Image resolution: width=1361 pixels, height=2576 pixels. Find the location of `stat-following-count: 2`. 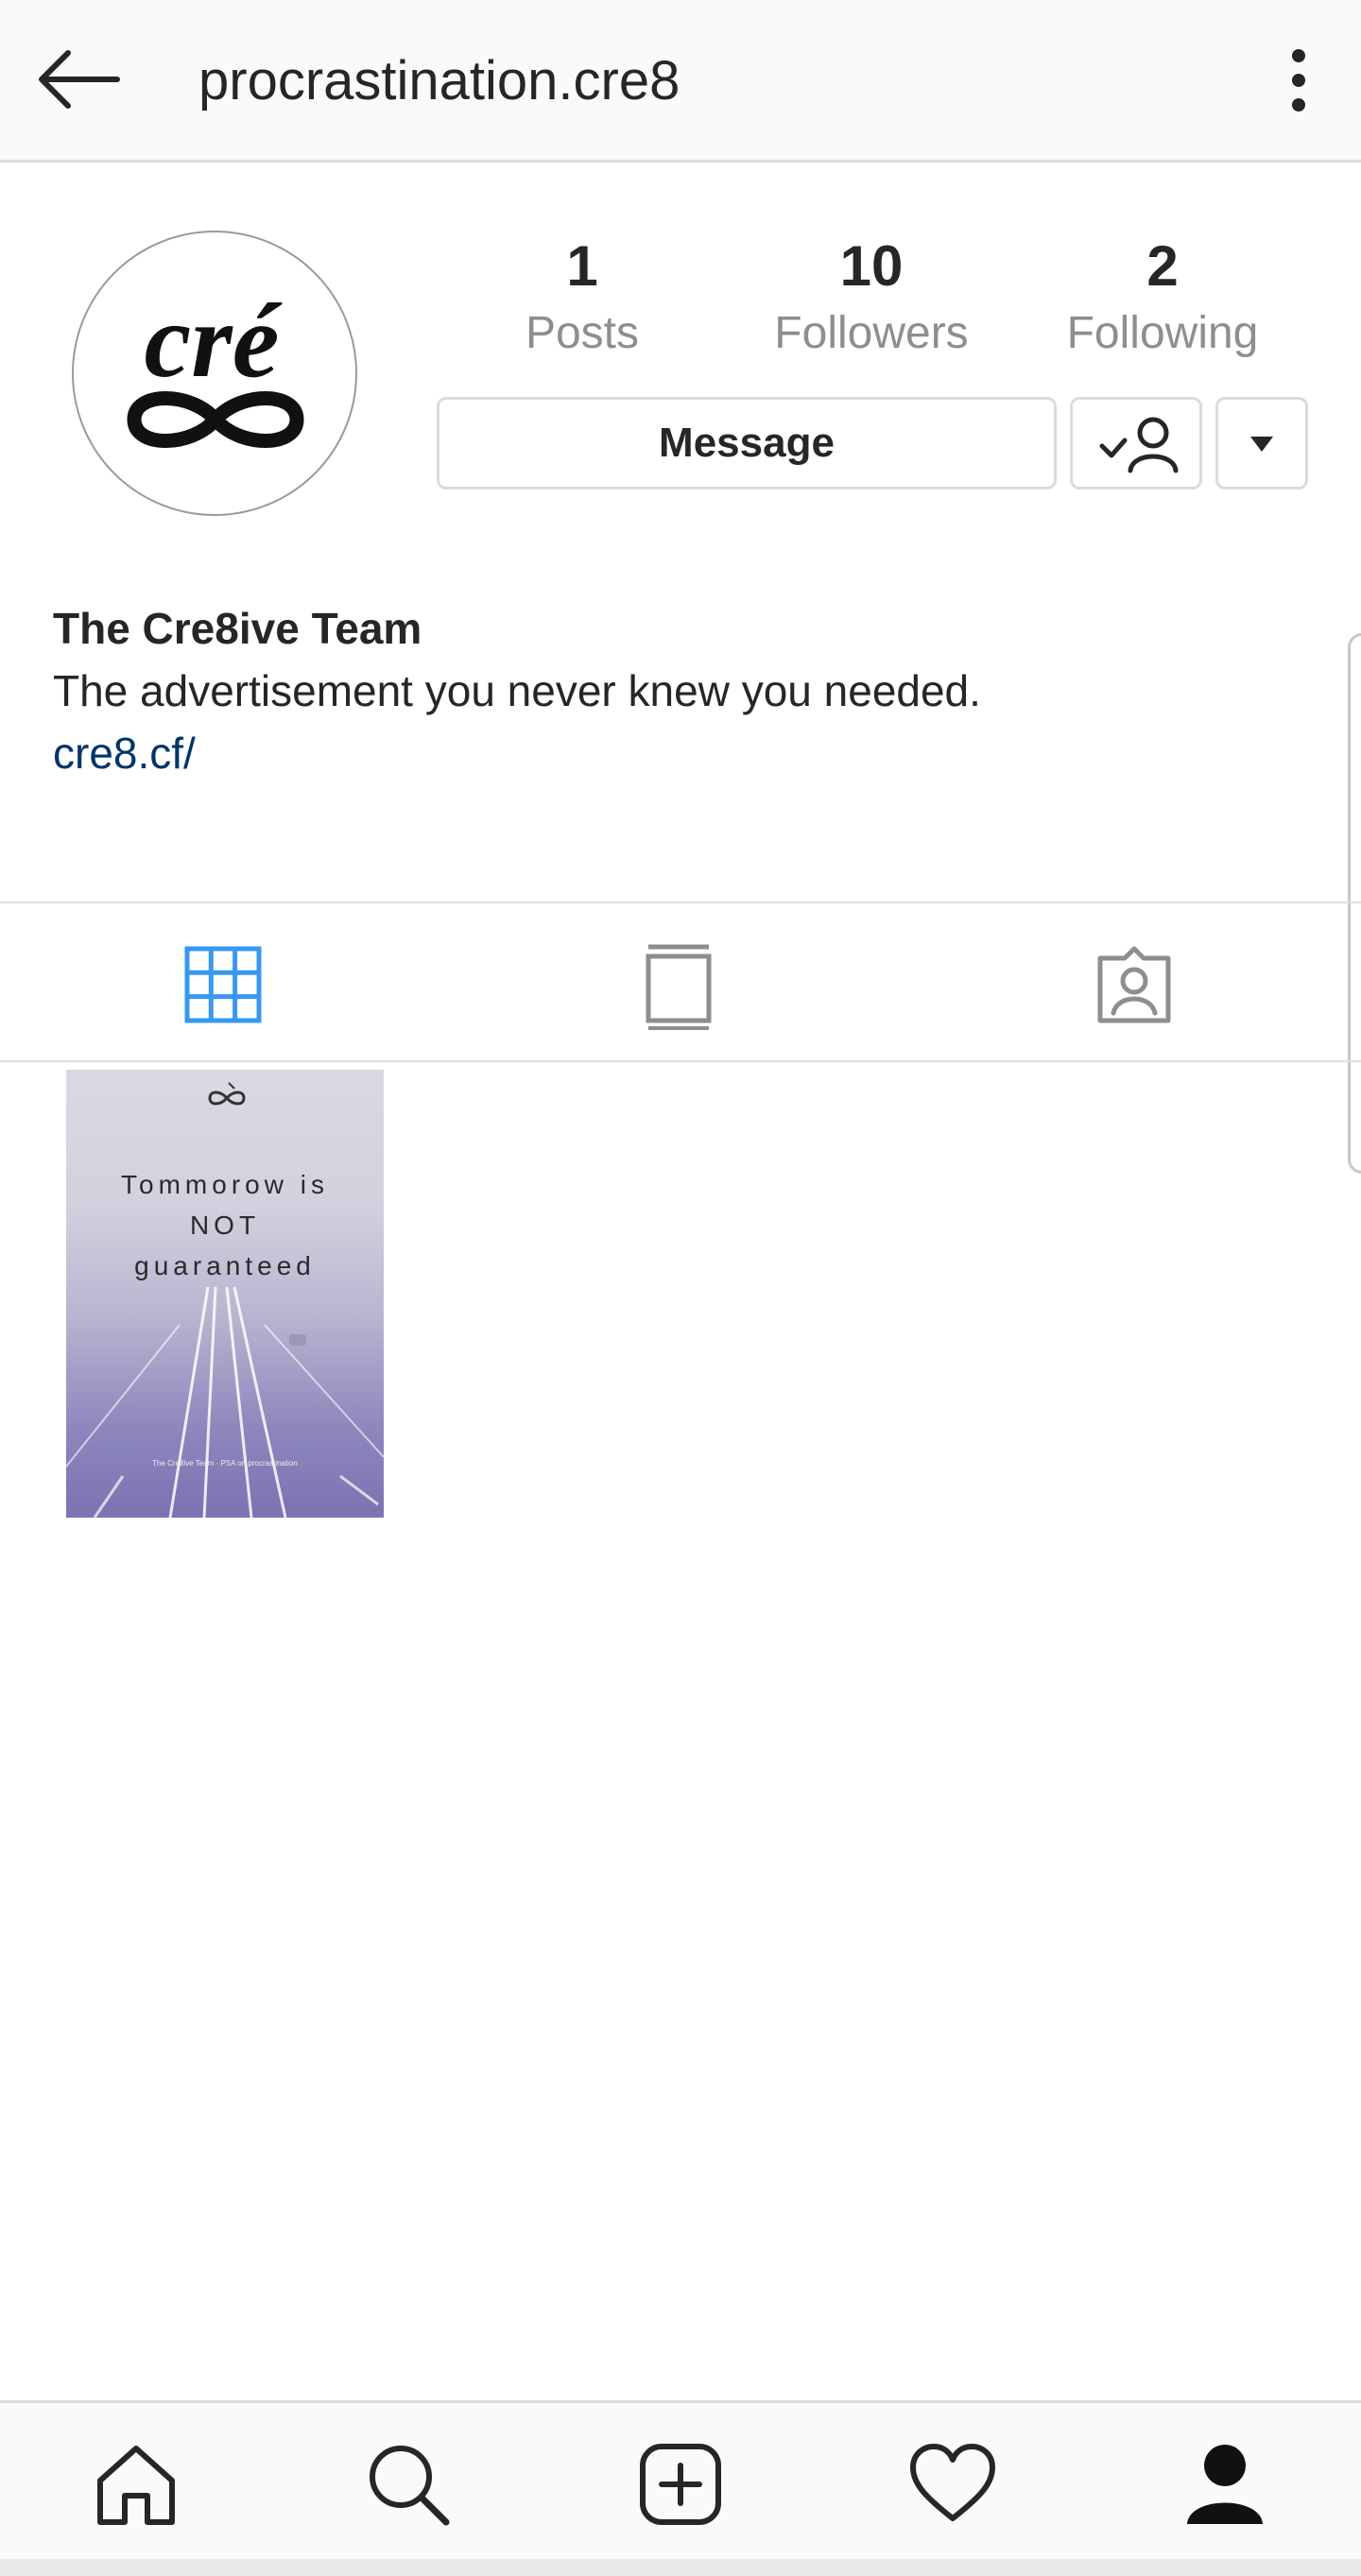

stat-following-count: 2 is located at coordinates (1162, 266).